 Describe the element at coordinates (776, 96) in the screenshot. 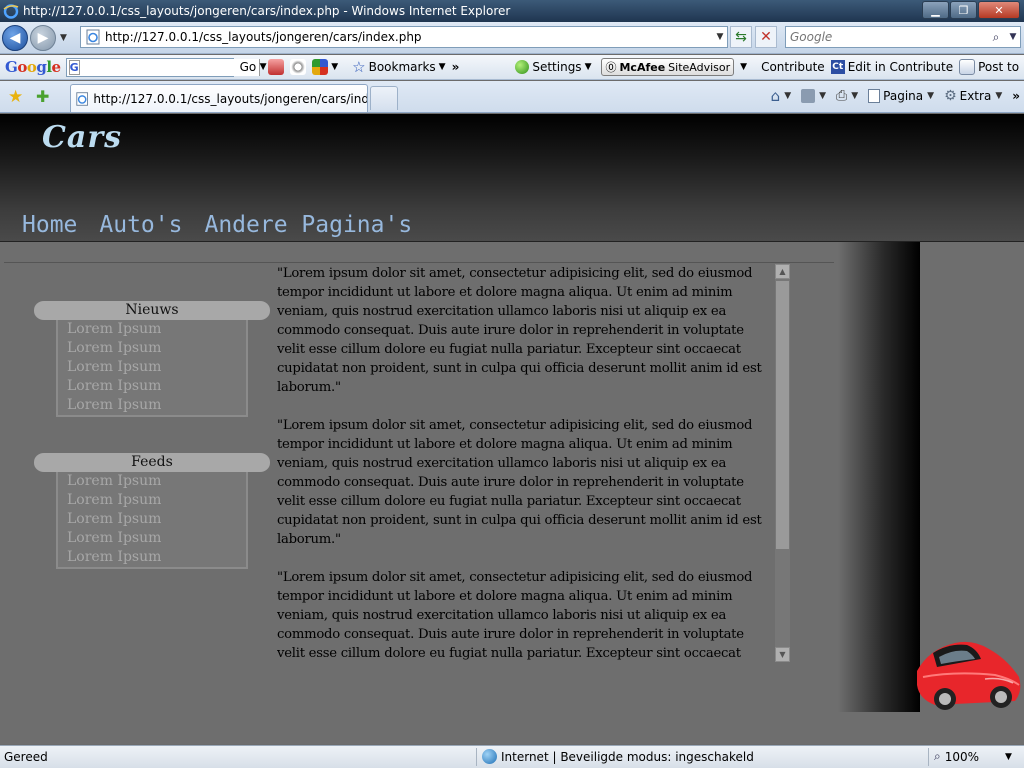

I see `home-icon: ⌂` at that location.